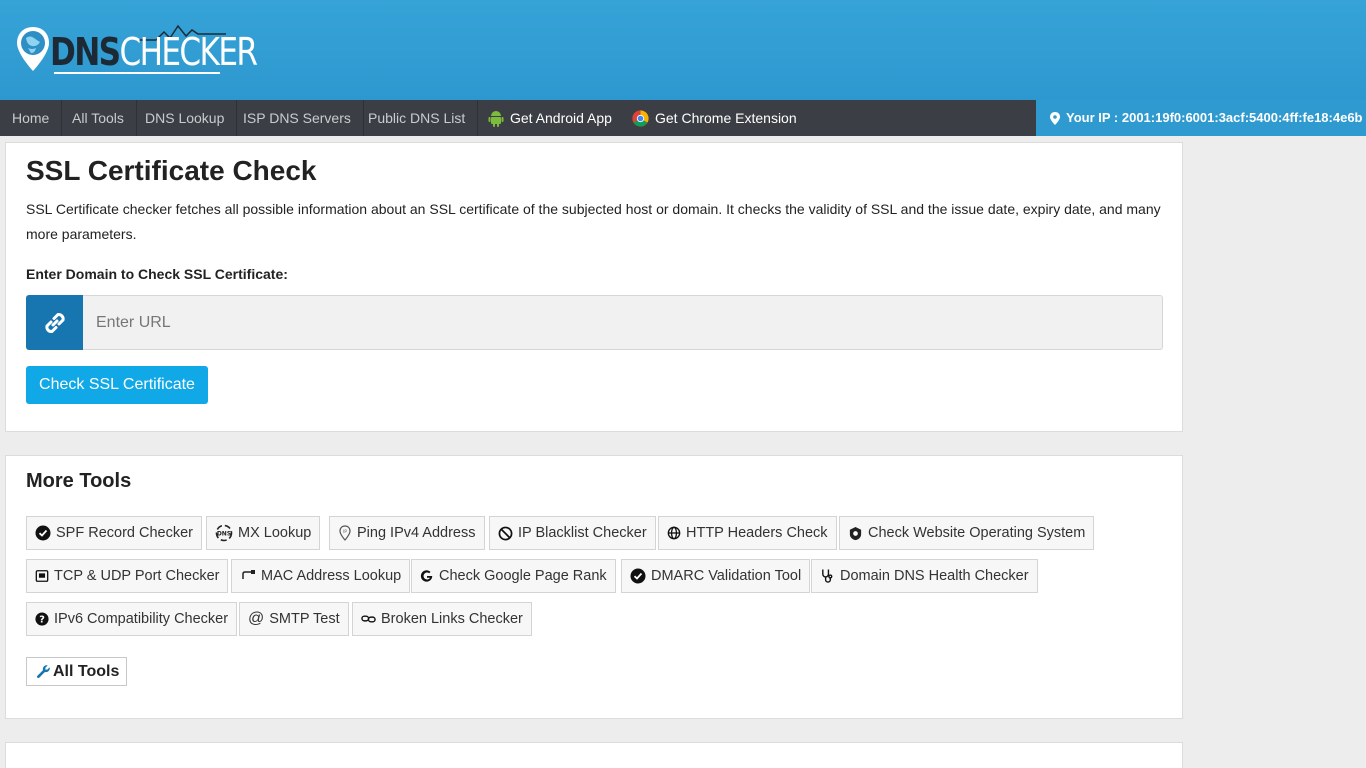 The image size is (1366, 768). I want to click on nav-android-app: Get Android App, so click(550, 118).